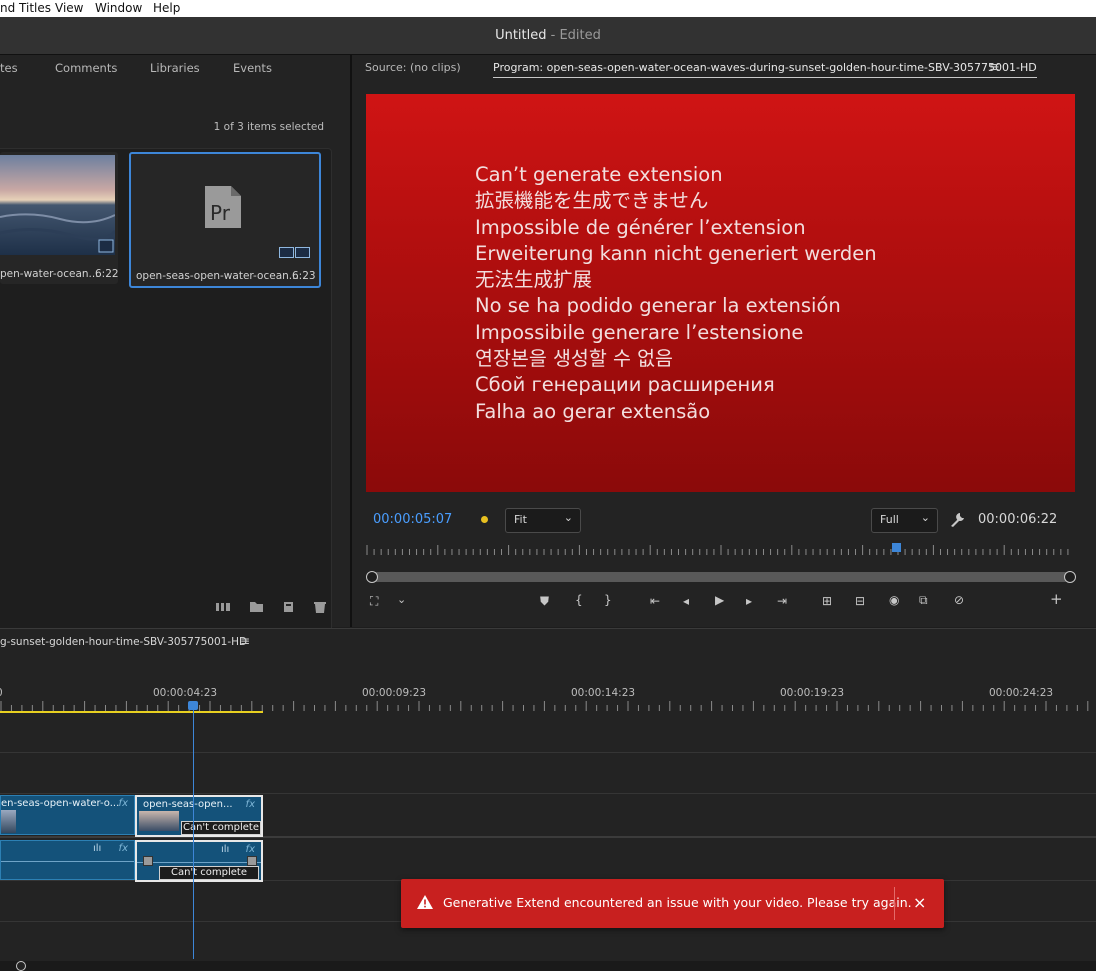  What do you see at coordinates (412, 519) in the screenshot?
I see `current-timecode: 00:00:05:07` at bounding box center [412, 519].